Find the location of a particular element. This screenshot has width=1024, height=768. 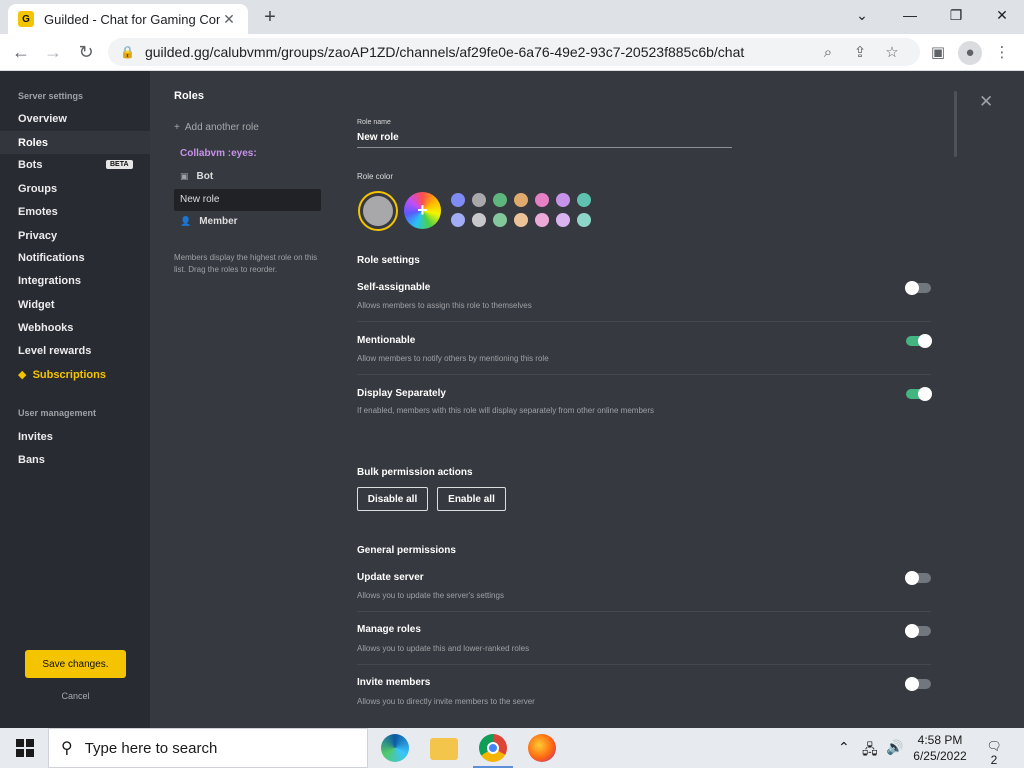

bookmark-star-icon: ☆ is located at coordinates (892, 52).